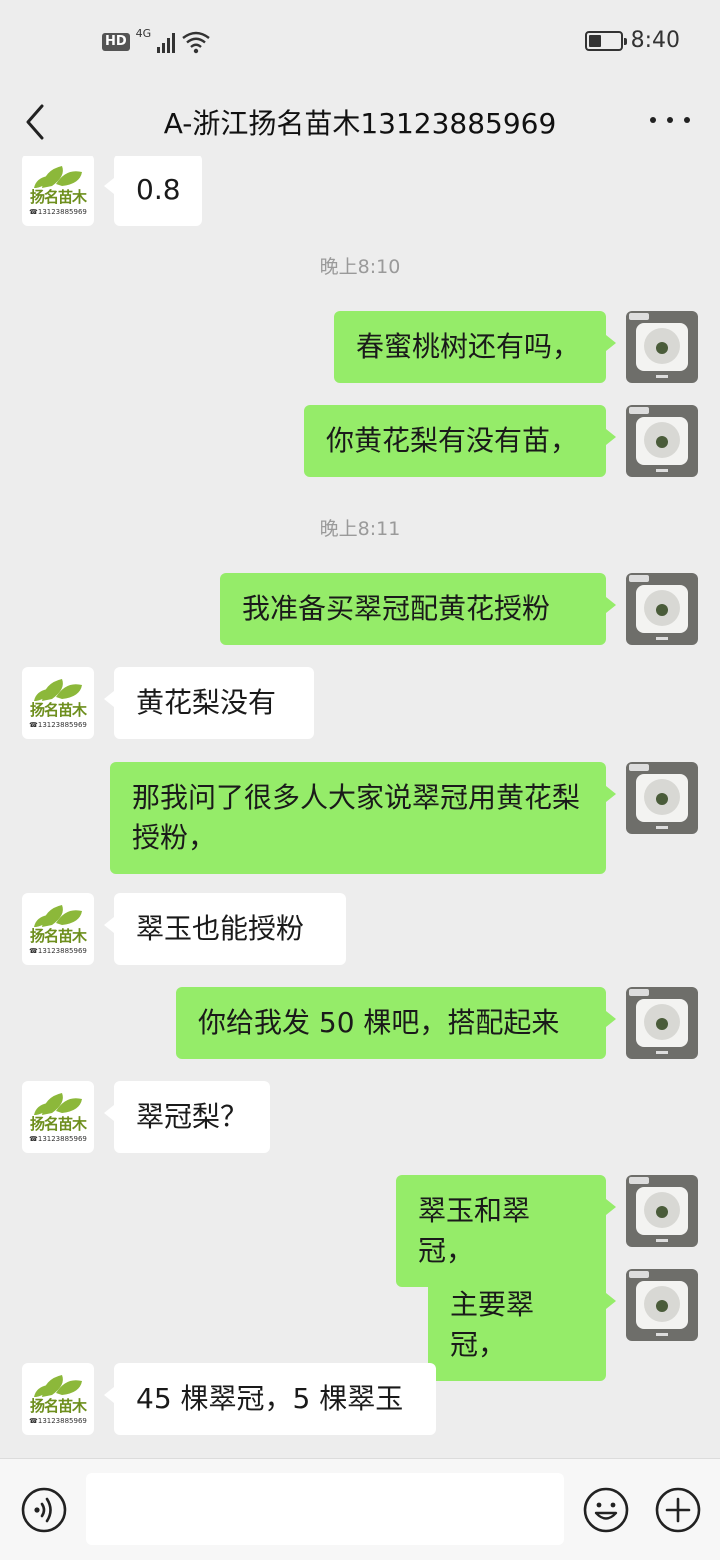  What do you see at coordinates (396, 1023) in the screenshot?
I see `outgoing-message-bubble: 你给我发 50 棵吧，搭配起来` at bounding box center [396, 1023].